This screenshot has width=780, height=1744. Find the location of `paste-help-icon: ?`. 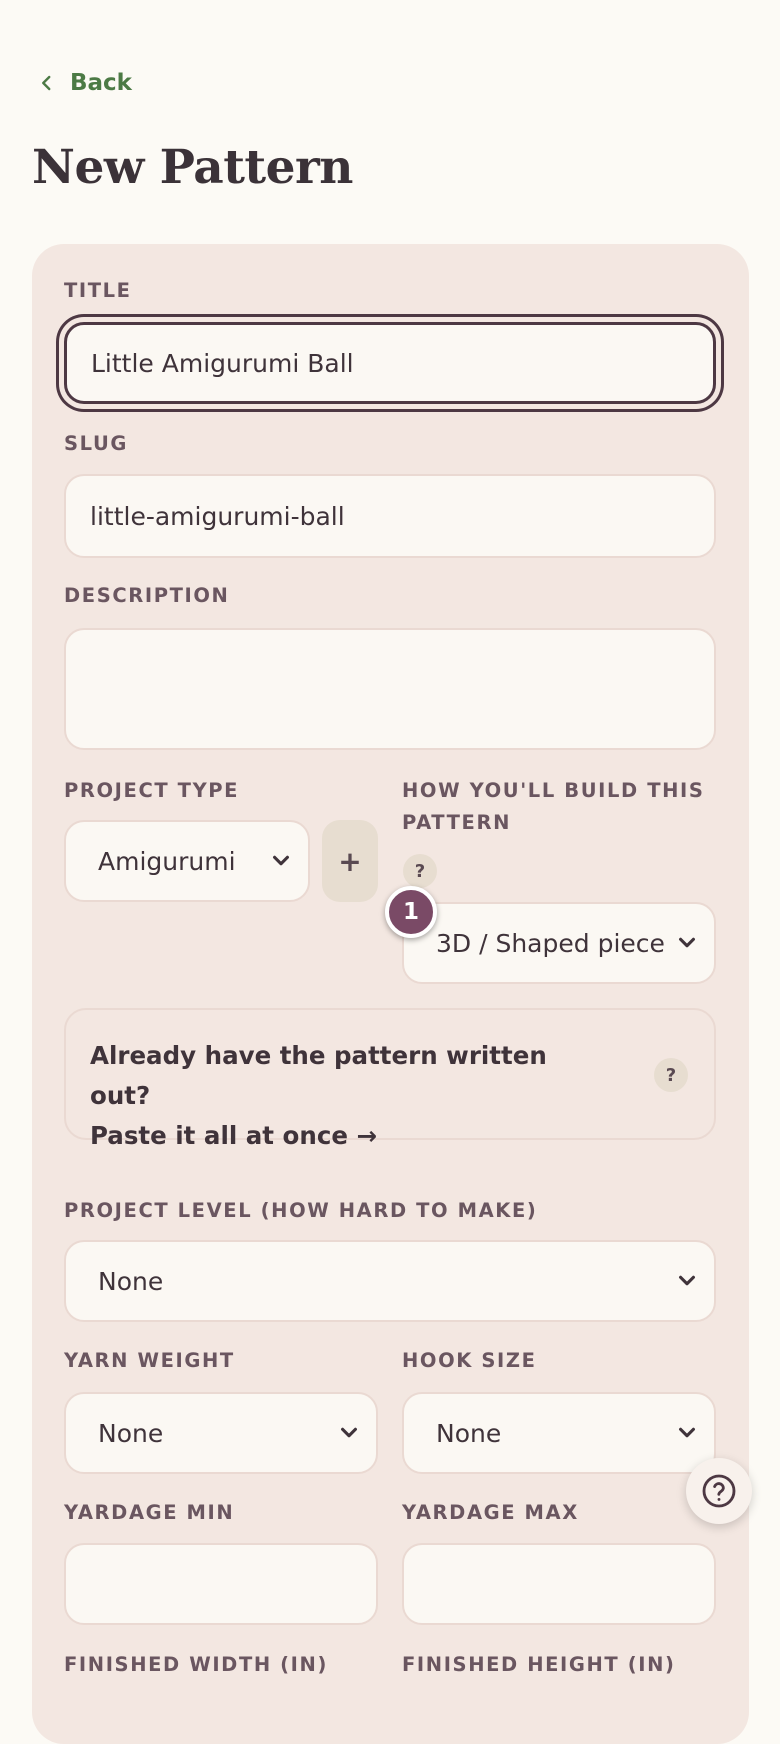

paste-help-icon: ? is located at coordinates (671, 1075).